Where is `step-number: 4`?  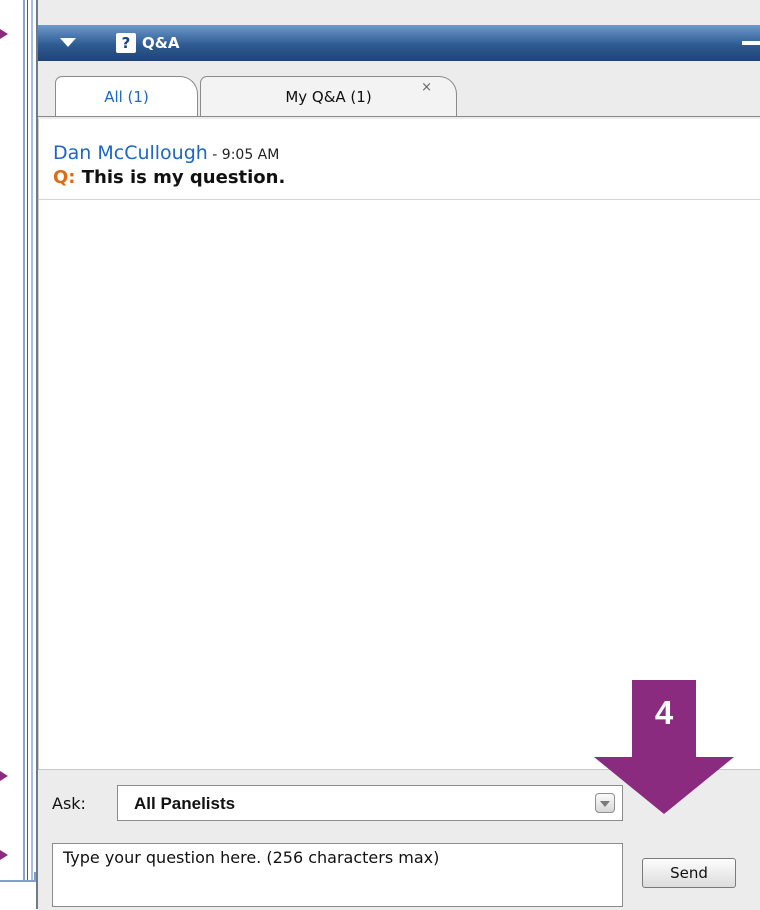
step-number: 4 is located at coordinates (664, 712).